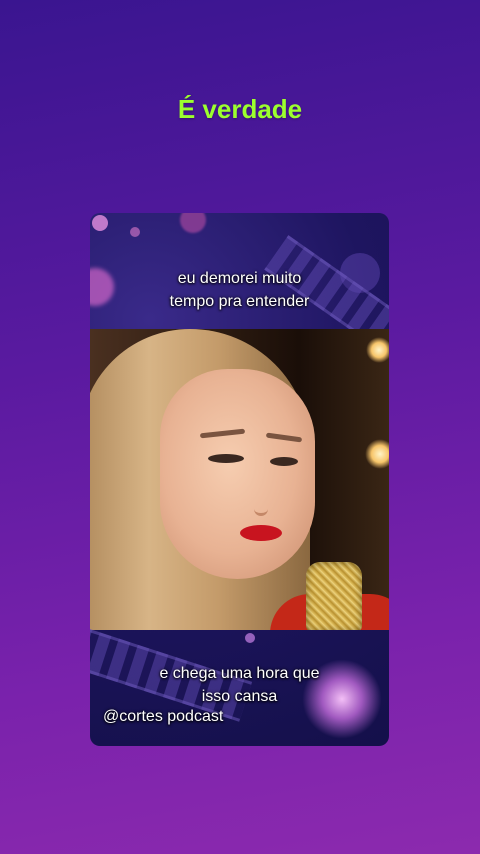 The image size is (480, 854). What do you see at coordinates (239, 301) in the screenshot?
I see `caption-line: tempo pra entender` at bounding box center [239, 301].